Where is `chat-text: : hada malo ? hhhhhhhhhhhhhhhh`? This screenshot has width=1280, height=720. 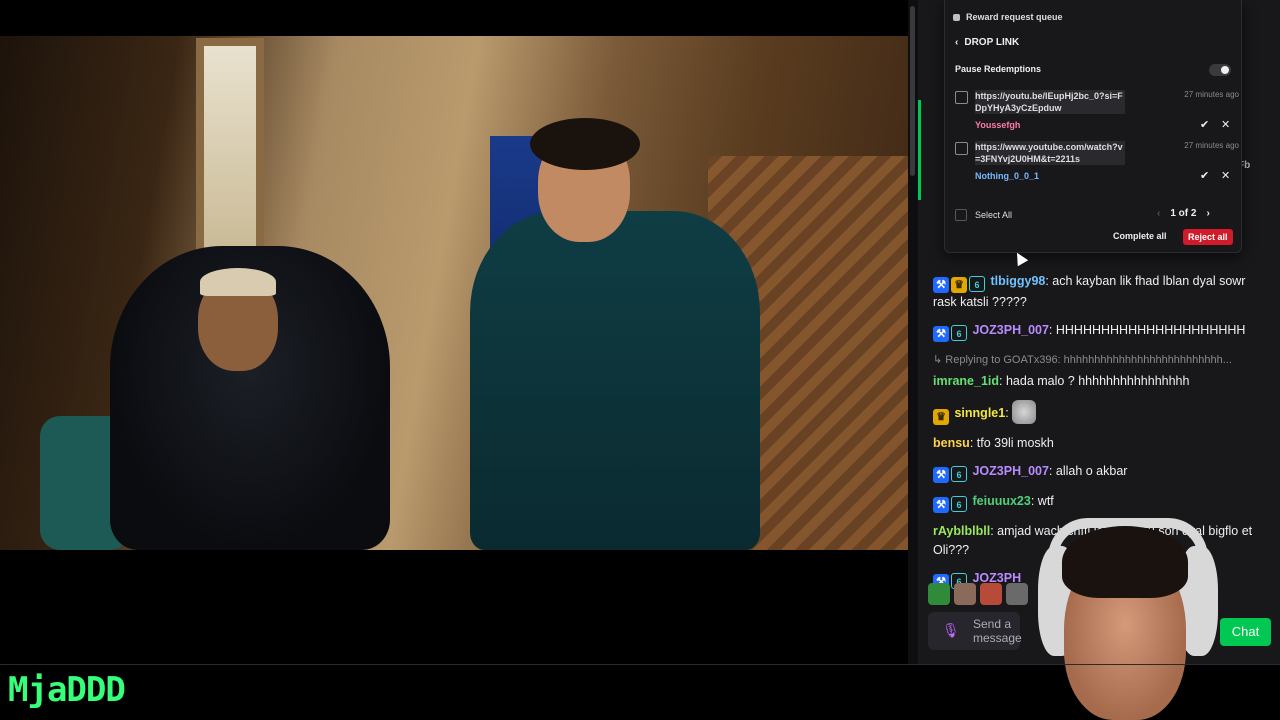
chat-text: : hada malo ? hhhhhhhhhhhhhhhh is located at coordinates (1094, 381).